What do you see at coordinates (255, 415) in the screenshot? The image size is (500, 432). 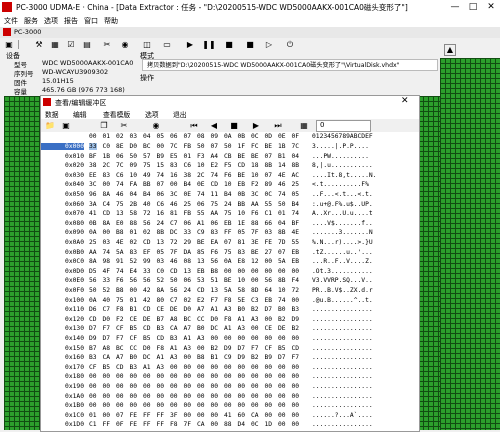 I see `hex-byte: CA` at bounding box center [255, 415].